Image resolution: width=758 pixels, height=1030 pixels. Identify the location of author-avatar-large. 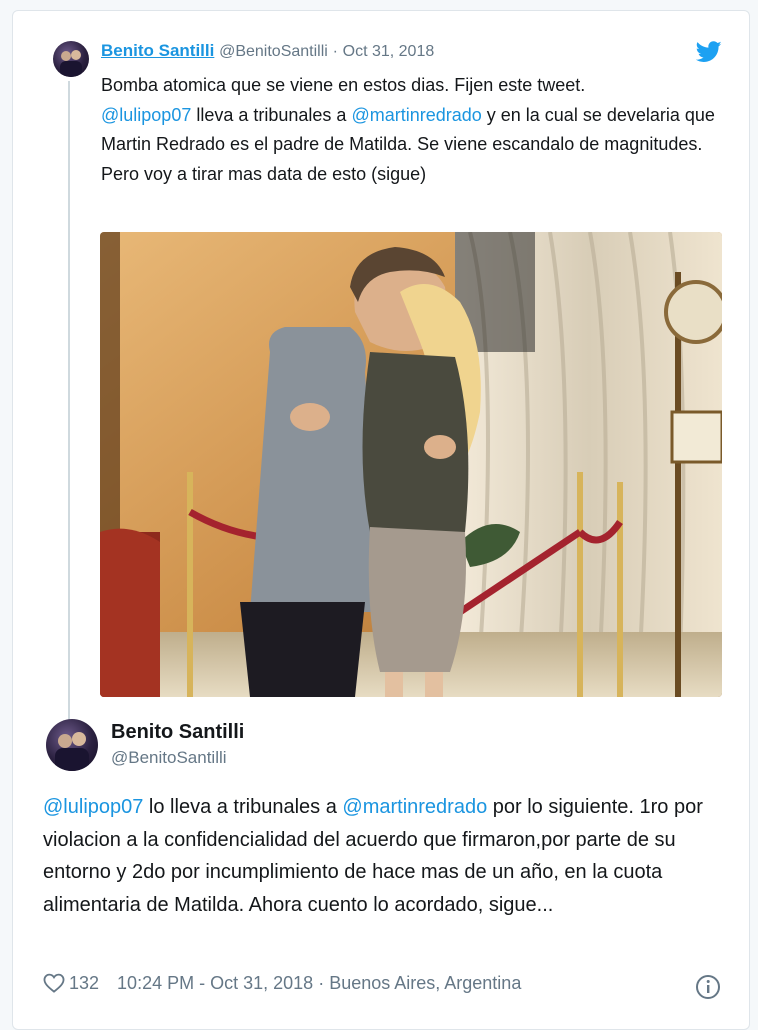
(72, 745).